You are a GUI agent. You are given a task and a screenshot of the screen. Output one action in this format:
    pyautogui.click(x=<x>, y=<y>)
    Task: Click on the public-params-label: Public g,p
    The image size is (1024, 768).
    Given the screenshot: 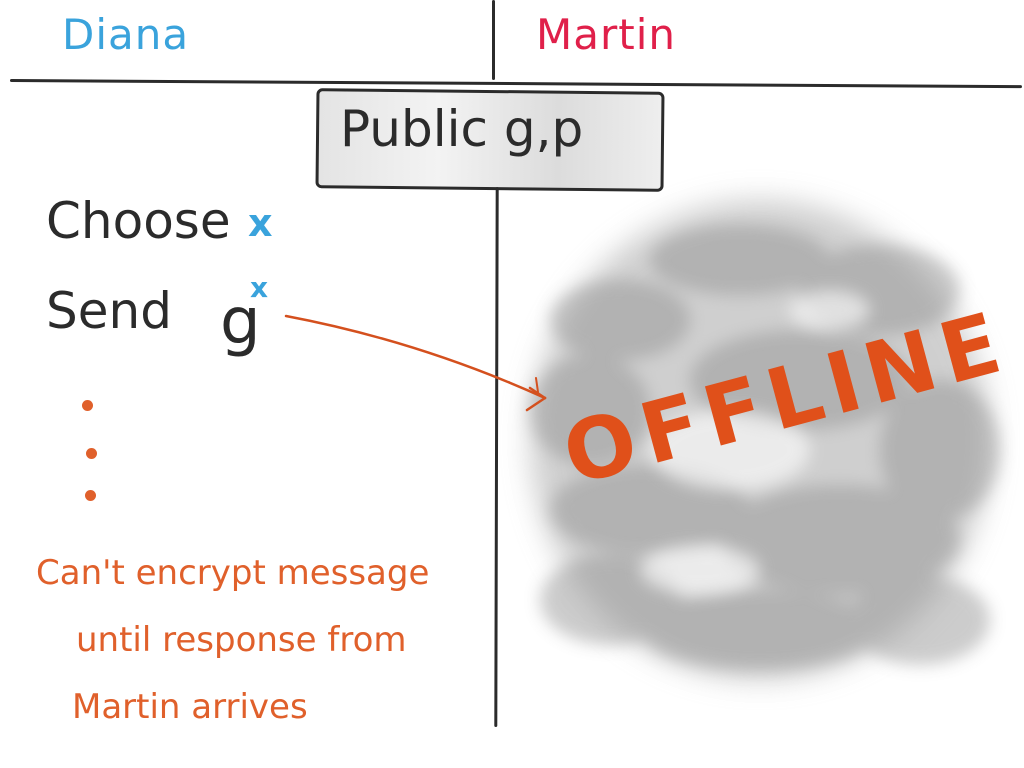 What is the action you would take?
    pyautogui.click(x=462, y=129)
    